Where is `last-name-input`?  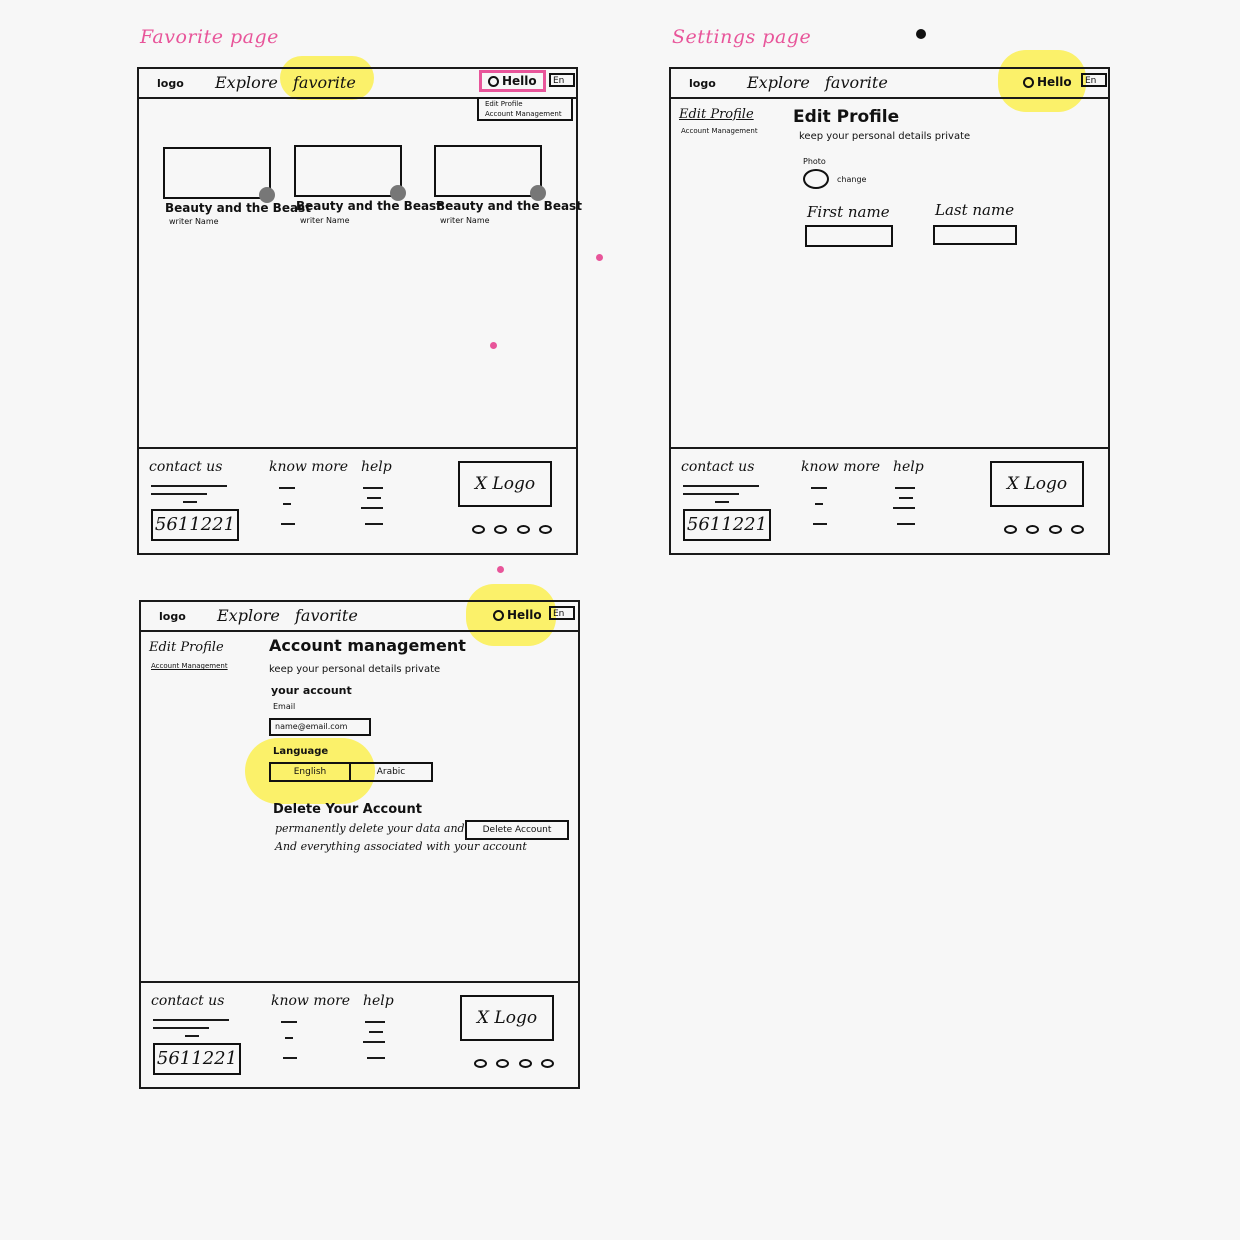 last-name-input is located at coordinates (975, 235).